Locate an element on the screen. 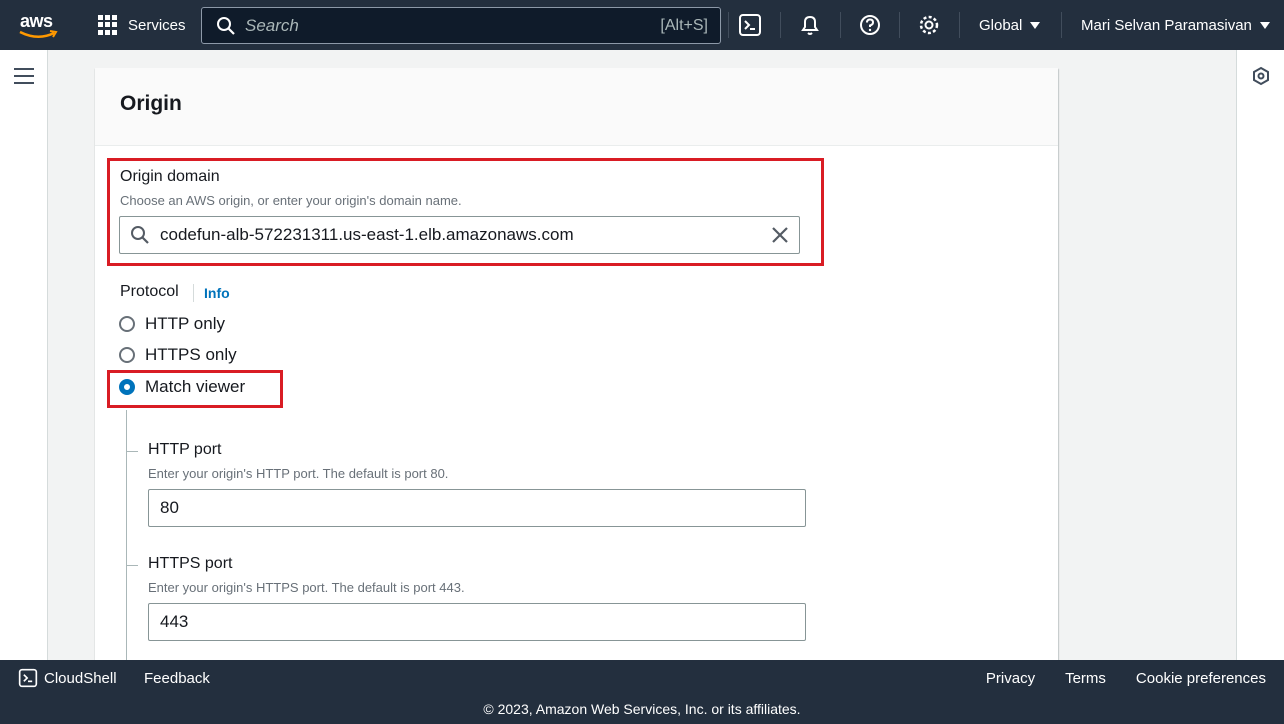 This screenshot has height=724, width=1284. radio-https-only: HTTPS only is located at coordinates (178, 355).